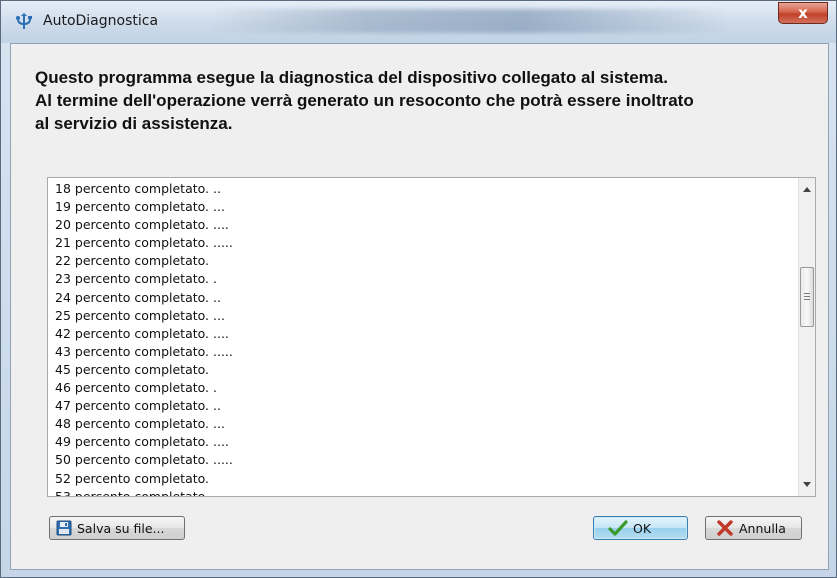 The image size is (837, 578). I want to click on log-line: 24 percento completato. .., so click(138, 297).